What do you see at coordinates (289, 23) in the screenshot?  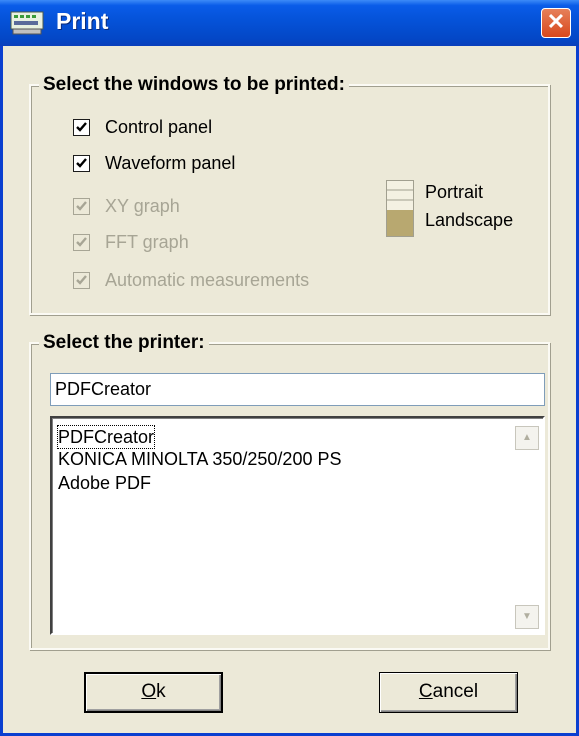 I see `title-bar: Print ✕` at bounding box center [289, 23].